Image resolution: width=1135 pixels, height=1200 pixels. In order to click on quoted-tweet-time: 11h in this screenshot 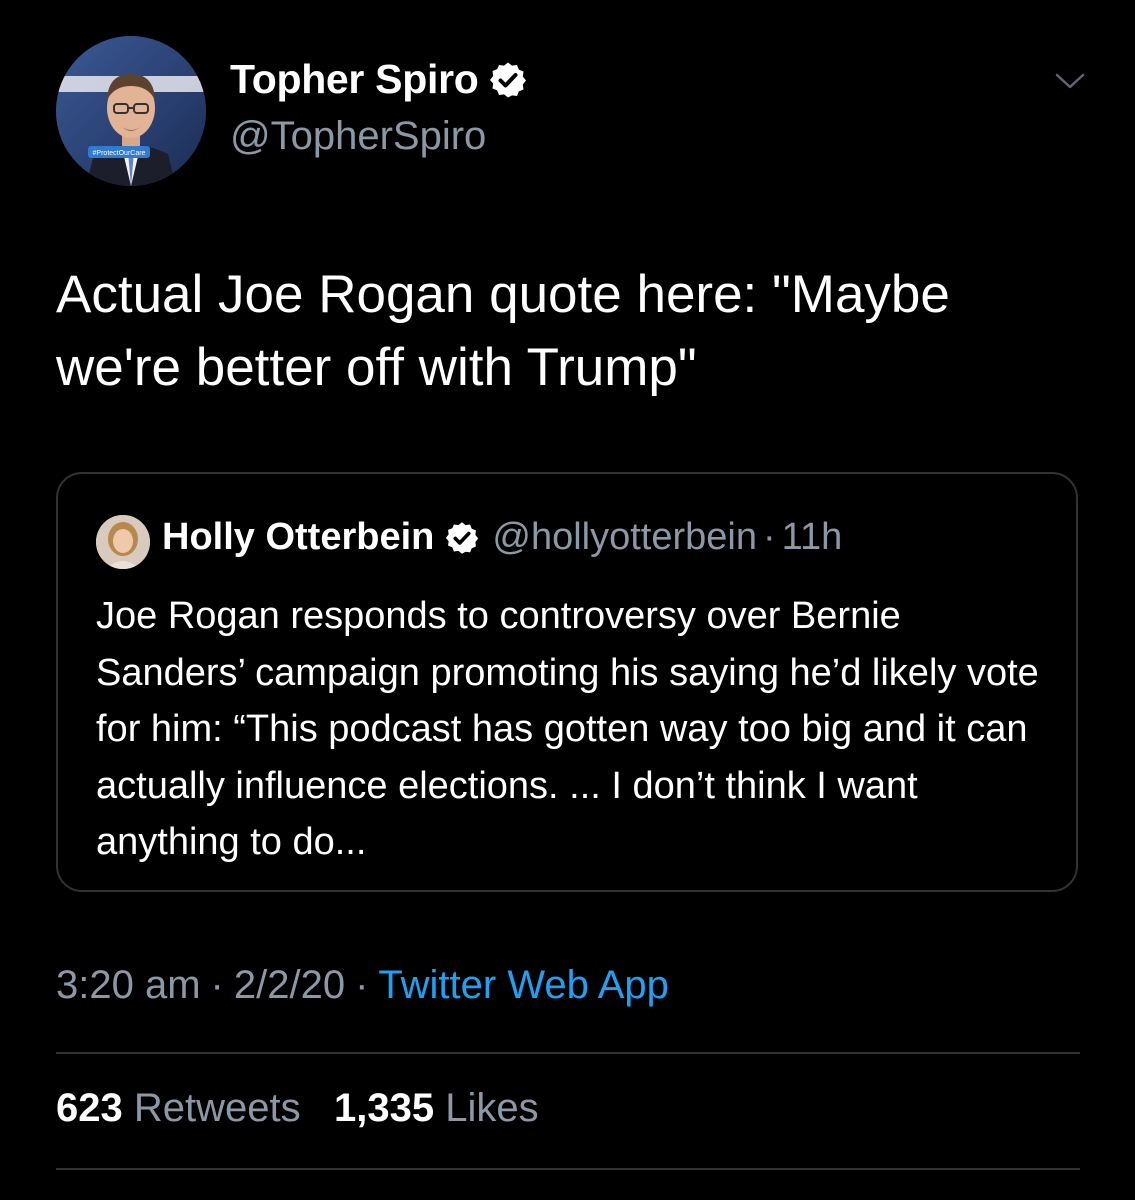, I will do `click(812, 537)`.